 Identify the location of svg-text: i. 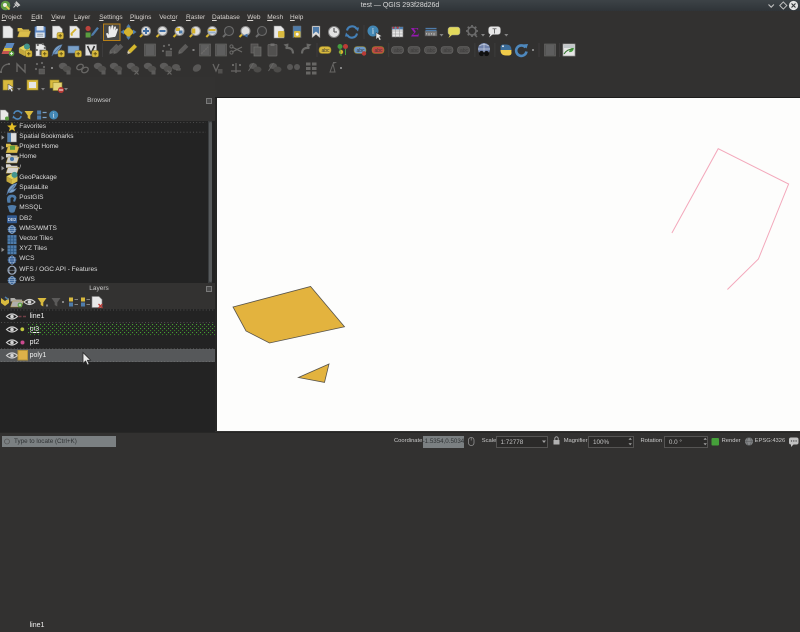
(373, 31).